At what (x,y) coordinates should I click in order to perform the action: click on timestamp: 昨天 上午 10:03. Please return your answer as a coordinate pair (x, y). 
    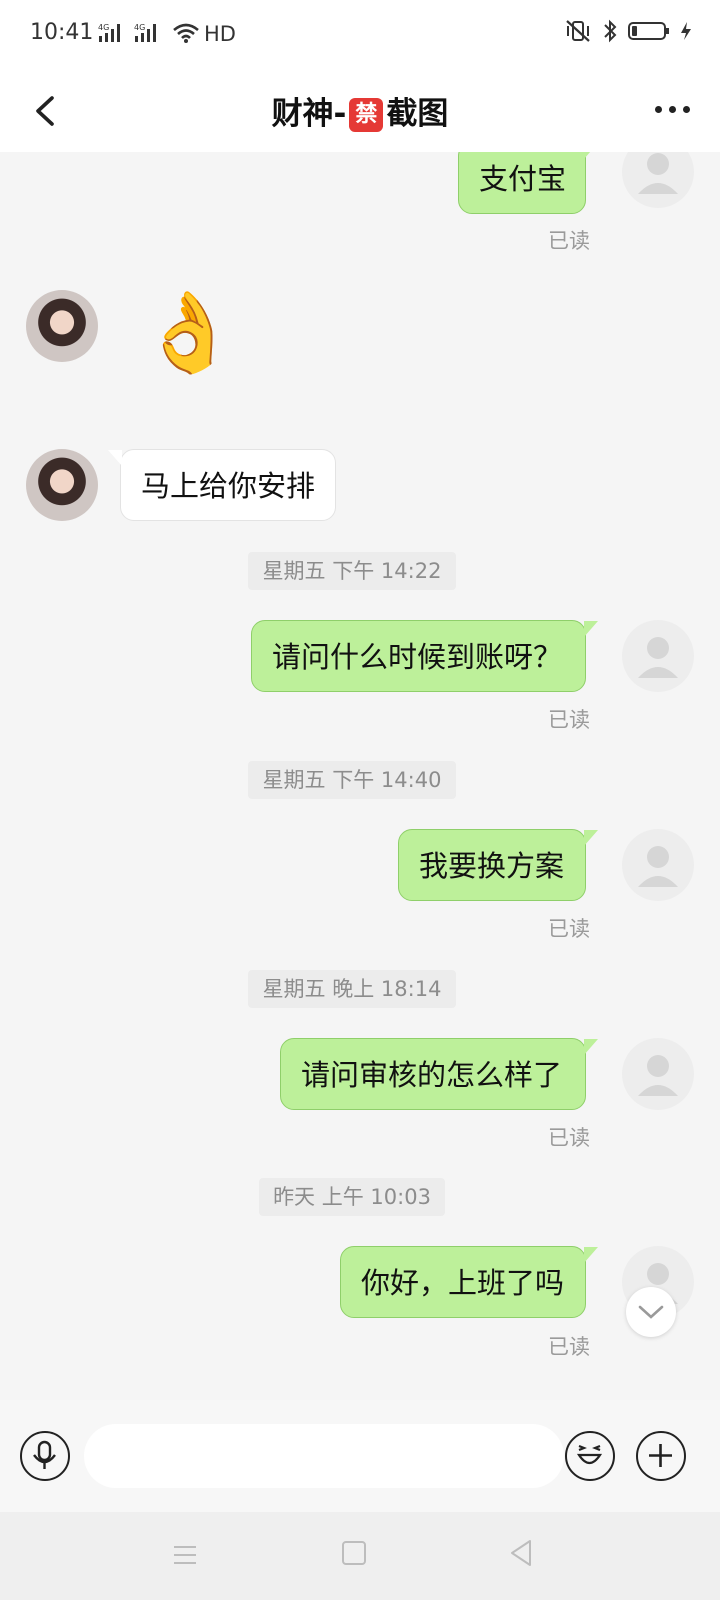
    Looking at the image, I should click on (352, 1197).